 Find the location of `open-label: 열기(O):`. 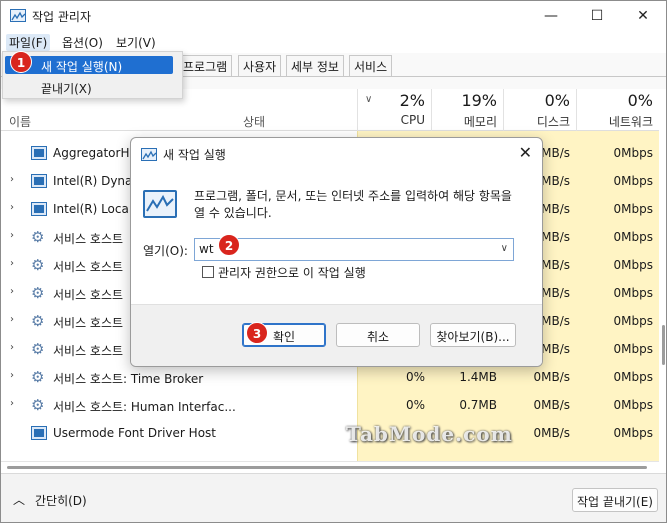

open-label: 열기(O): is located at coordinates (165, 251).